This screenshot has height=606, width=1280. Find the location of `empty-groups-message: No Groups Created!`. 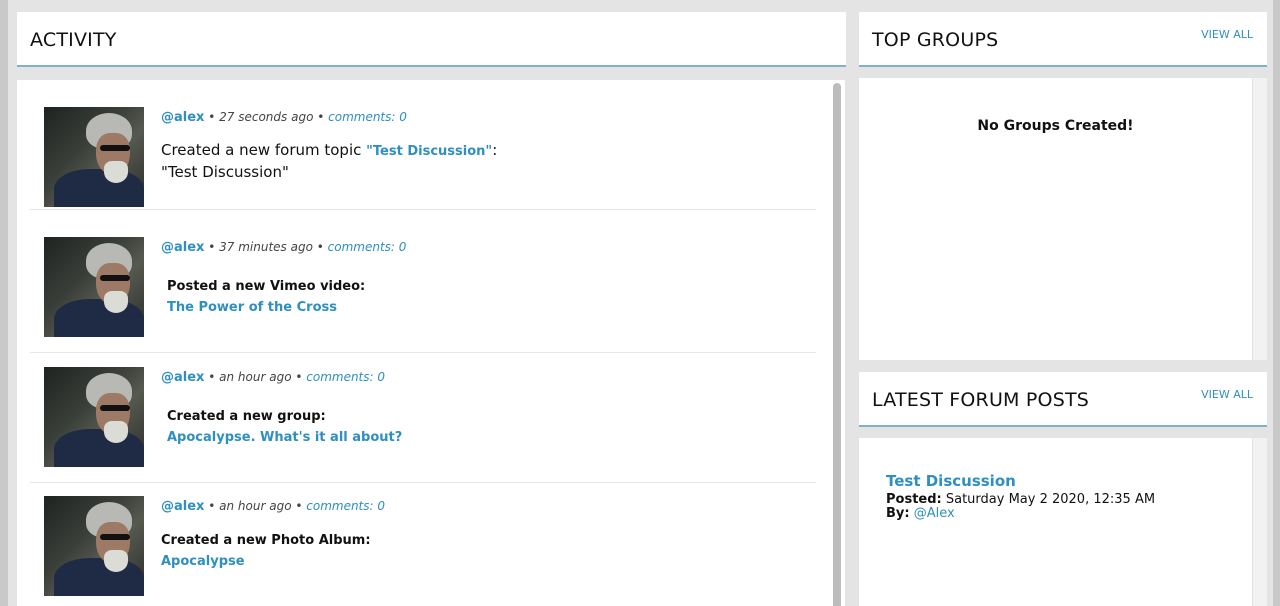

empty-groups-message: No Groups Created! is located at coordinates (1055, 126).